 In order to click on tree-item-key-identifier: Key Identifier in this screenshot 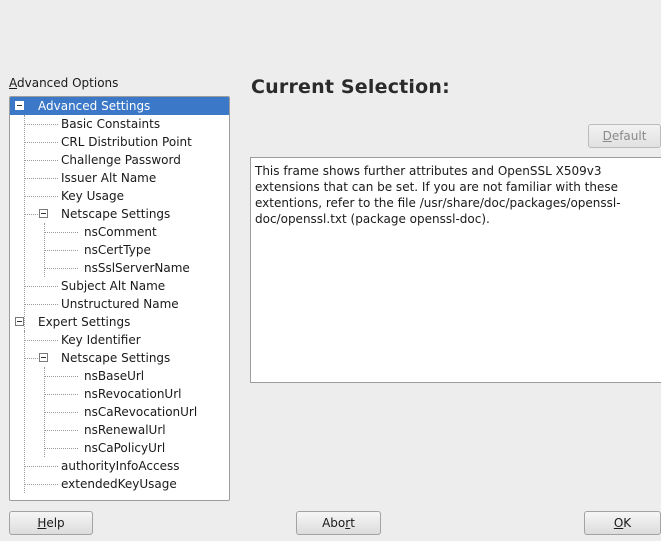, I will do `click(119, 340)`.